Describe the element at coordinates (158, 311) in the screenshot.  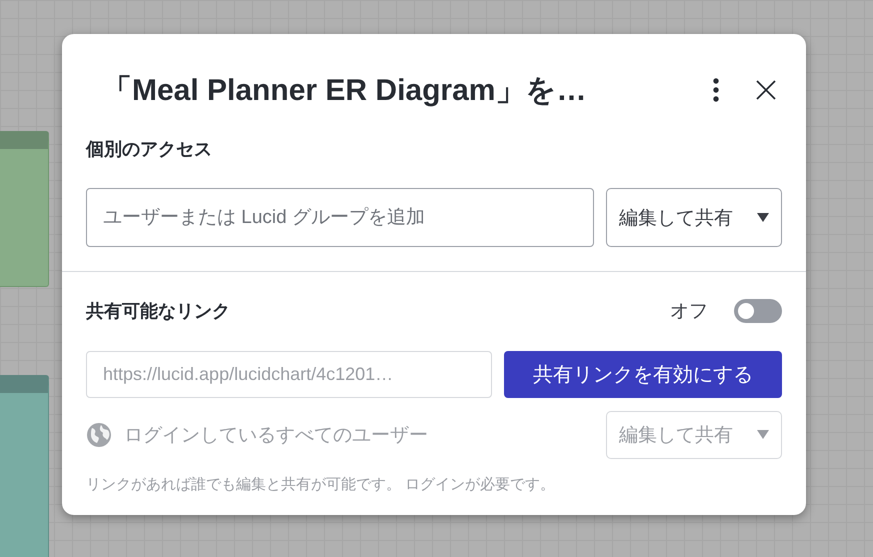
I see `section-heading: 共有可能なリンク` at that location.